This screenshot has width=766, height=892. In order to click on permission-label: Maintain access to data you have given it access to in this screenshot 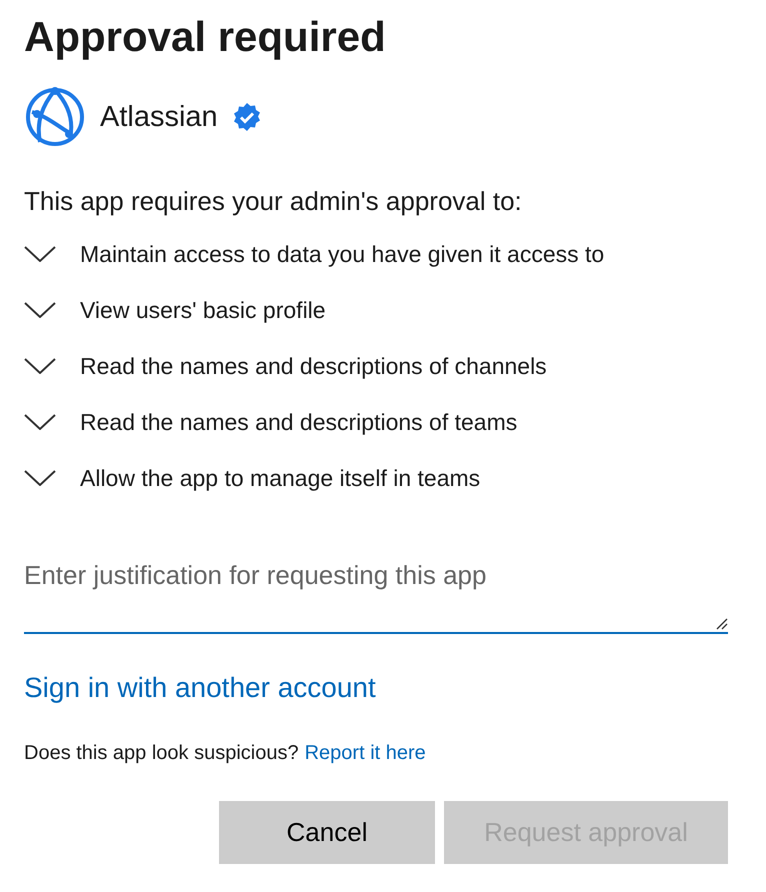, I will do `click(342, 254)`.